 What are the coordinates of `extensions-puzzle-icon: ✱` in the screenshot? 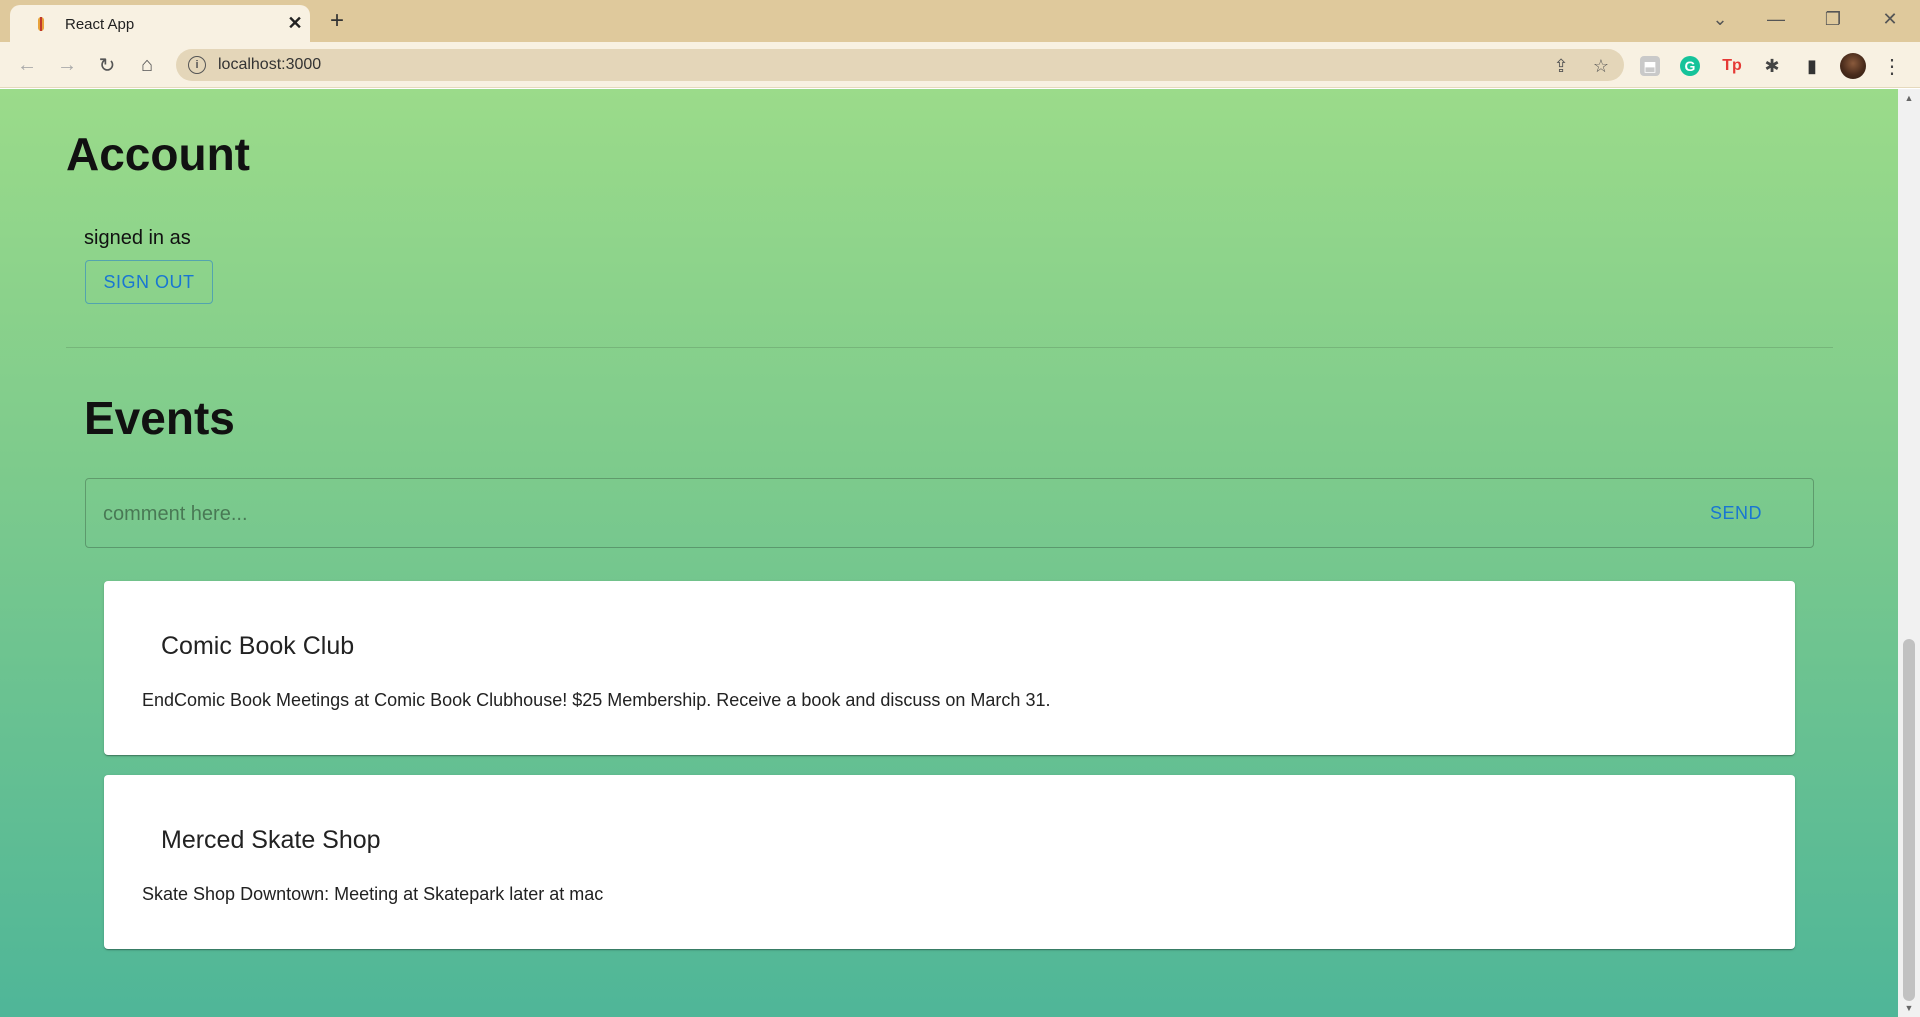 It's located at (1772, 66).